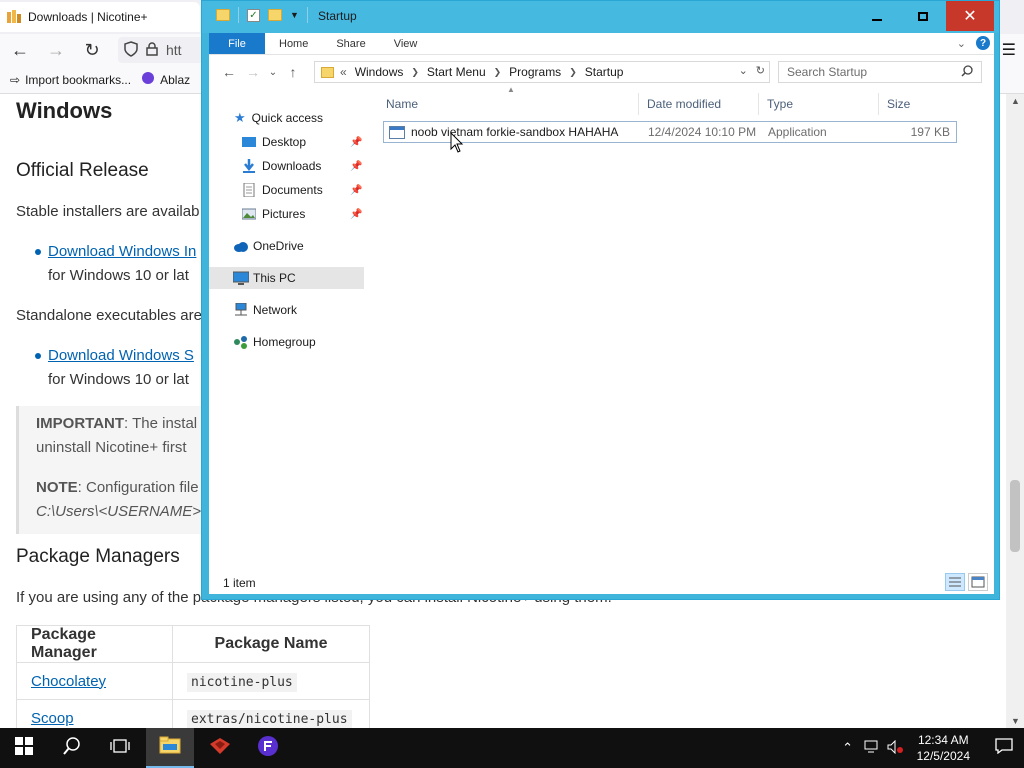 The width and height of the screenshot is (1024, 768). I want to click on new-folder-icon, so click(275, 15).